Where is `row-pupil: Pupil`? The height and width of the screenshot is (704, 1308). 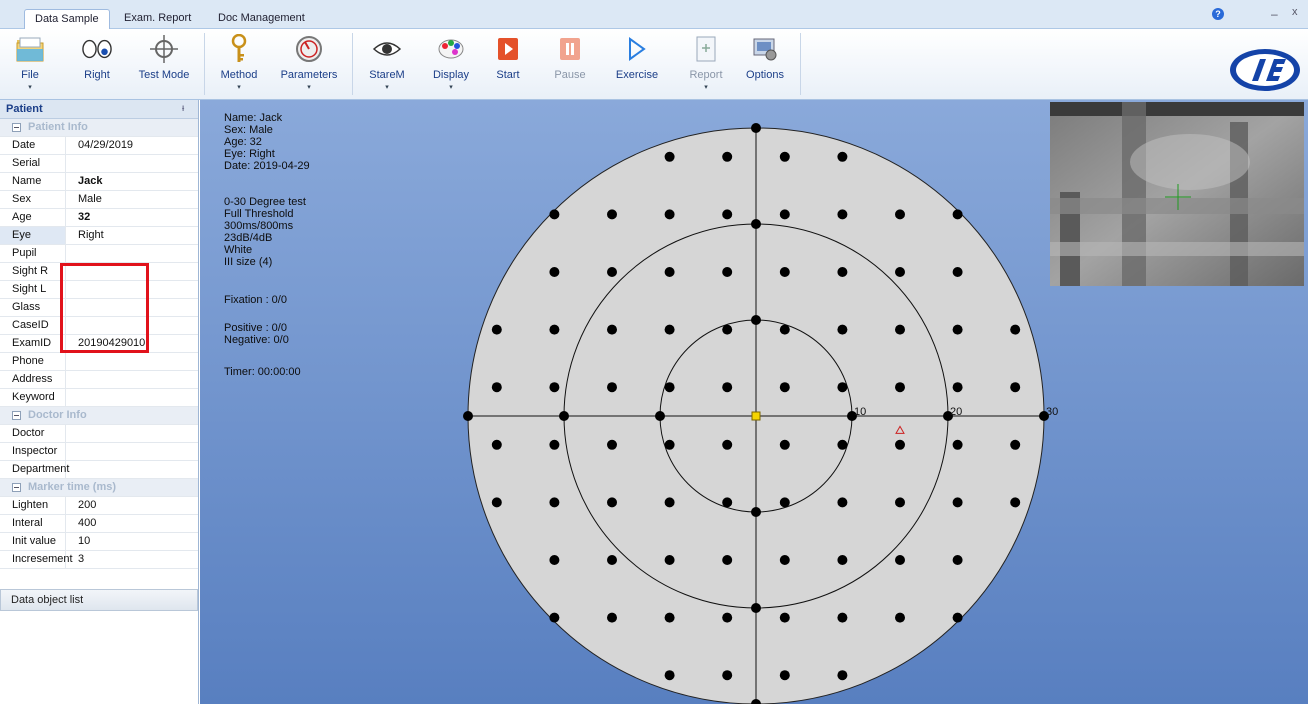 row-pupil: Pupil is located at coordinates (99, 254).